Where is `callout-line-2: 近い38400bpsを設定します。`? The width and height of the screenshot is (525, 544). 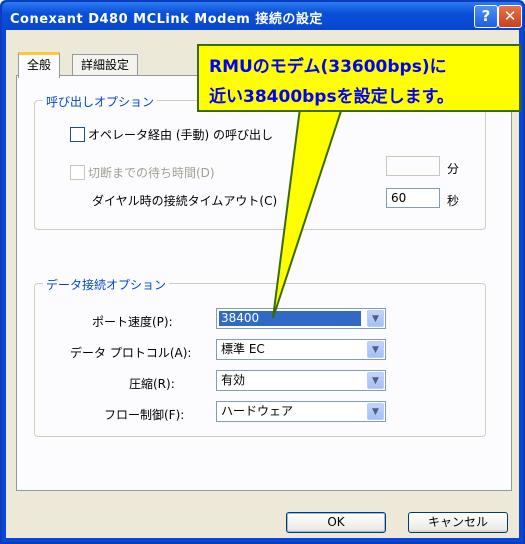 callout-line-2: 近い38400bpsを設定します。 is located at coordinates (331, 97).